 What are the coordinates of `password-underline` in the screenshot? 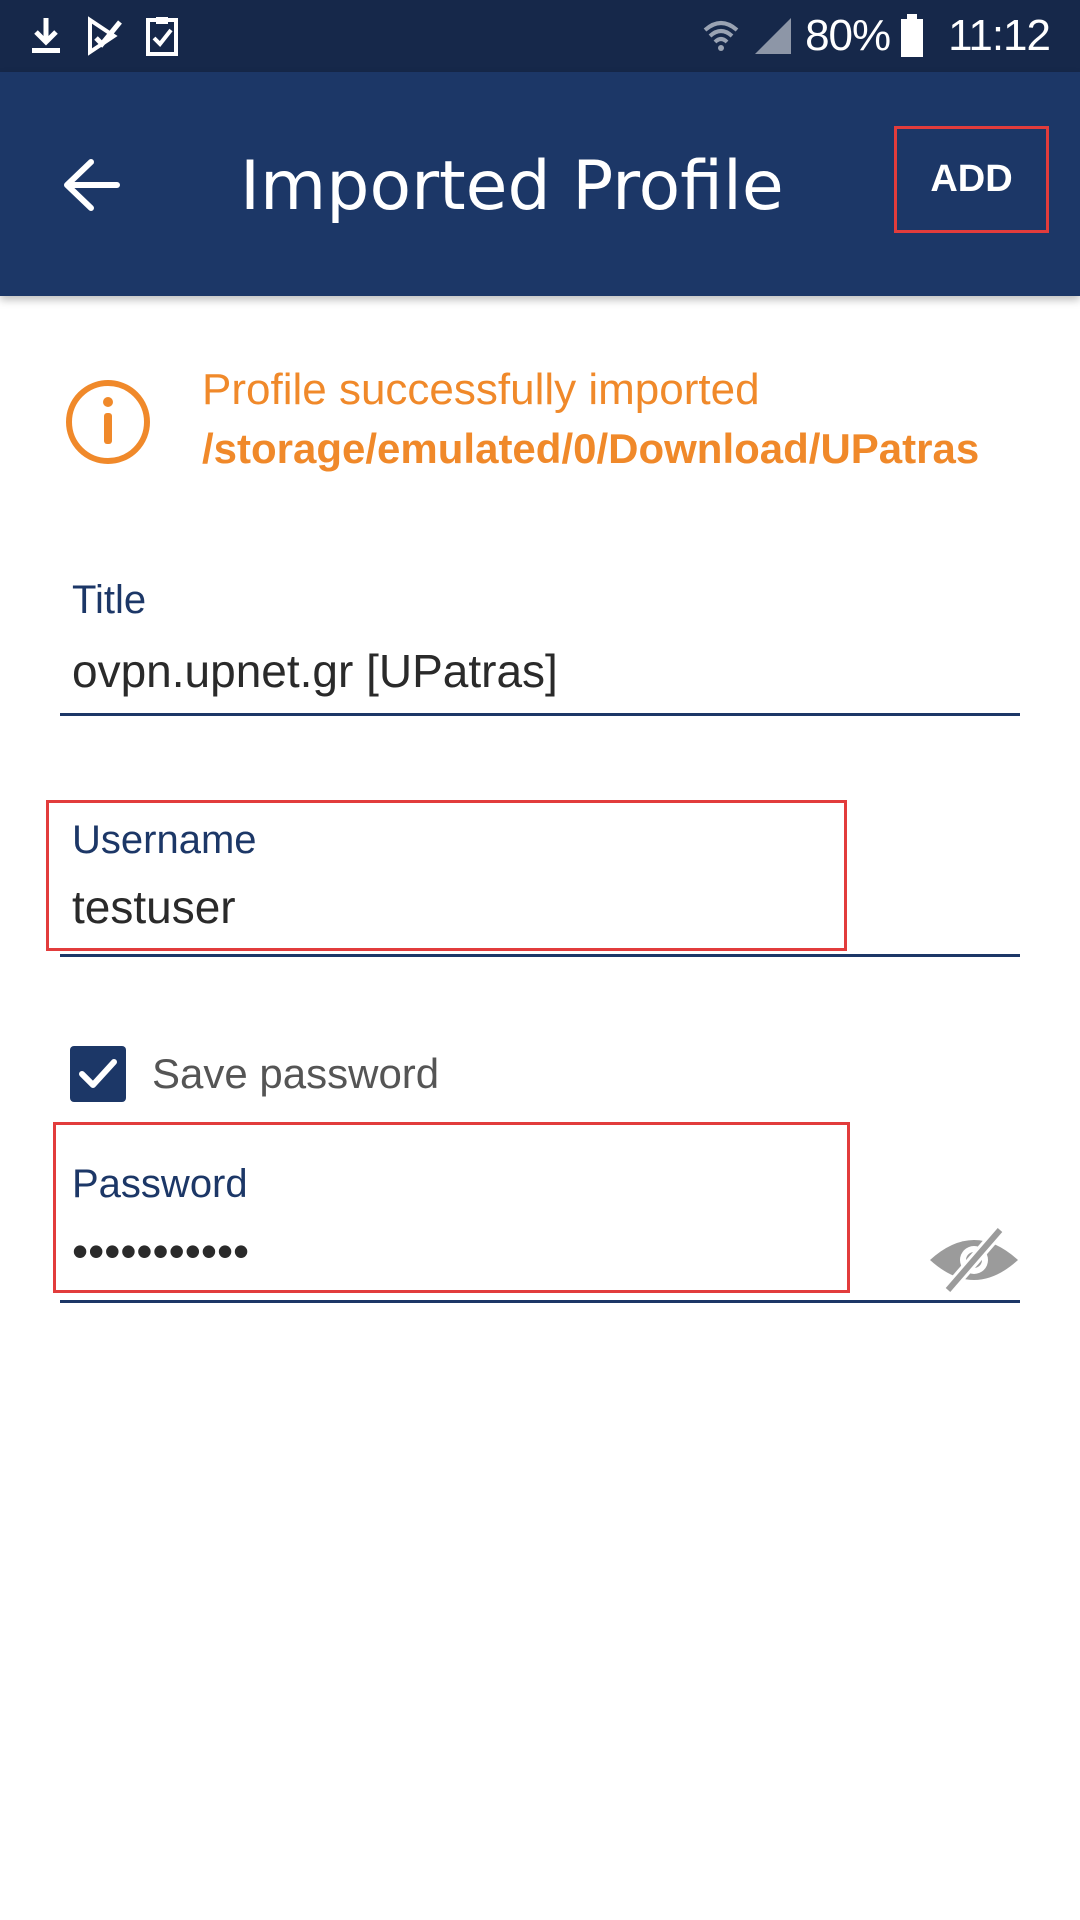 It's located at (540, 1301).